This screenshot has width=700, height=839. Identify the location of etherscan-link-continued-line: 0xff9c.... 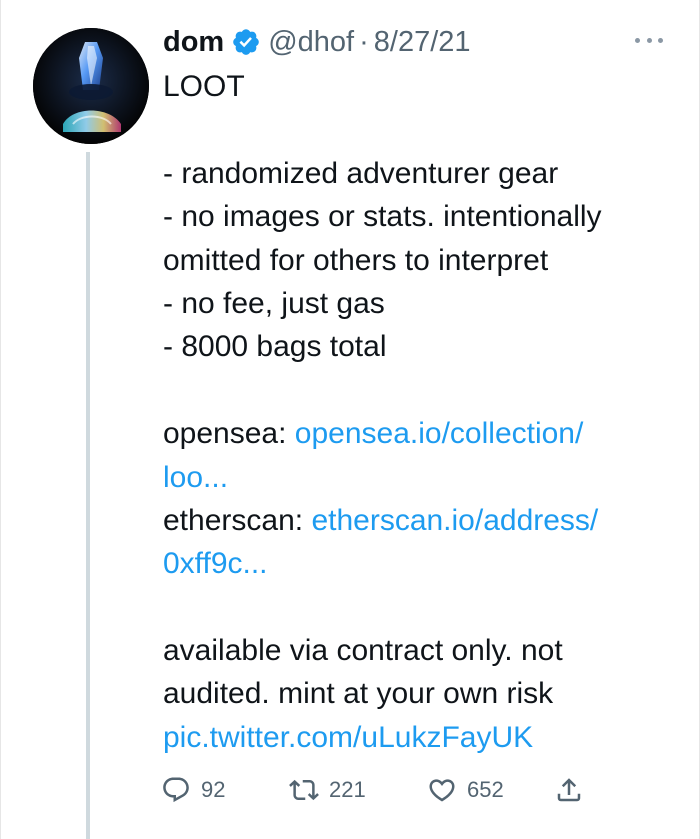
(423, 563).